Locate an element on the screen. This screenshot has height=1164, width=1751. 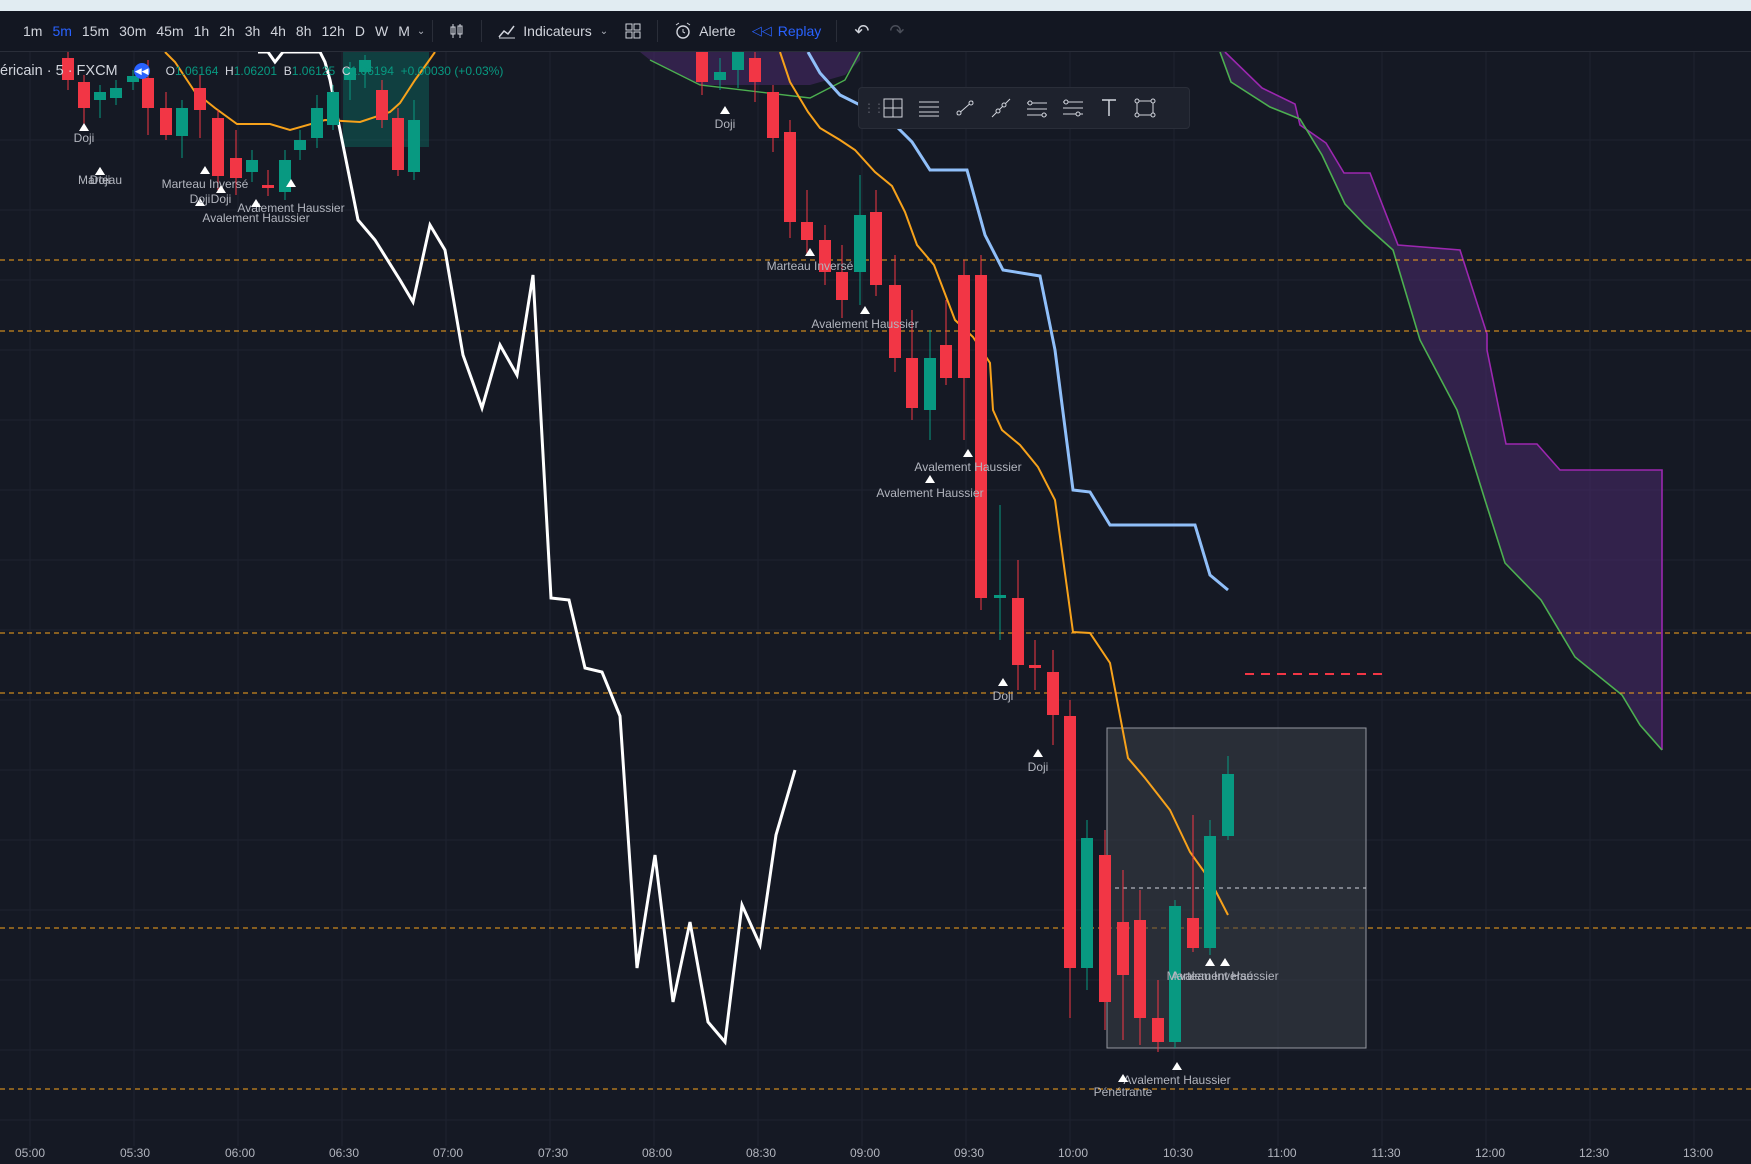
close-value: 1.06194 is located at coordinates (372, 71).